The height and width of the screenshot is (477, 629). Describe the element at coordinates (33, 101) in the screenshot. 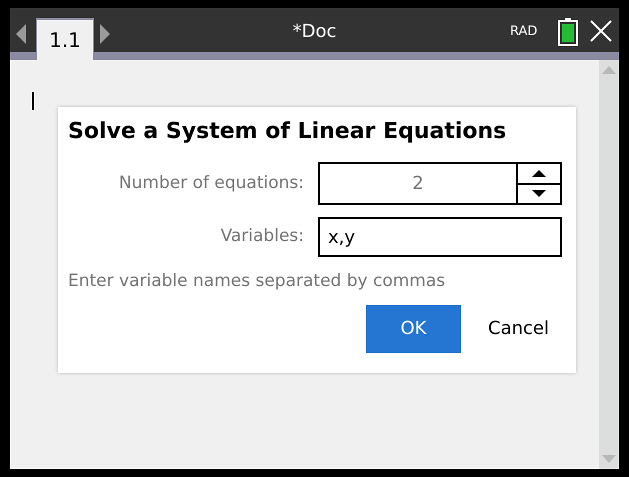

I see `text-cursor` at that location.